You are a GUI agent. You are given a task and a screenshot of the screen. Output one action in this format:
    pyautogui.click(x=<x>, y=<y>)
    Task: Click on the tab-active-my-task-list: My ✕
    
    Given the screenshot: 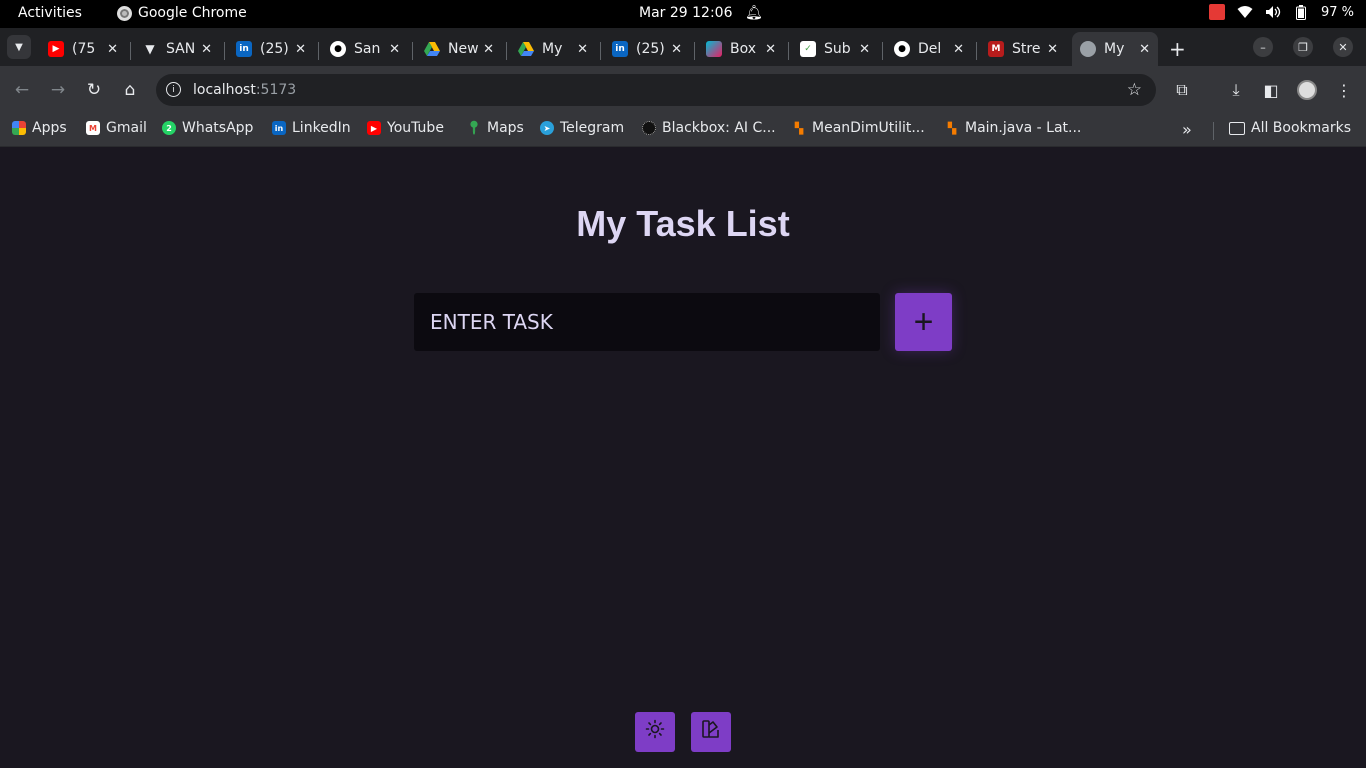 What is the action you would take?
    pyautogui.click(x=1115, y=49)
    